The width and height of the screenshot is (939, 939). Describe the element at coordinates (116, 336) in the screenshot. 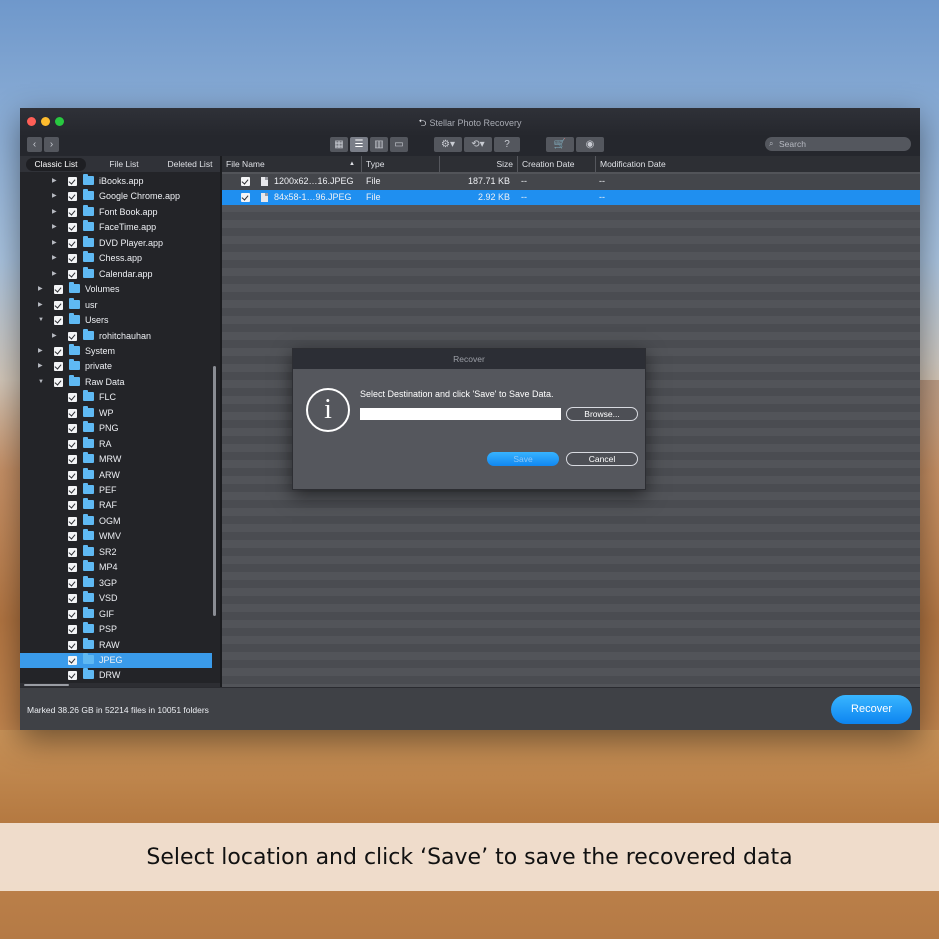

I see `tree-item: ▶ rohitchauhan` at that location.